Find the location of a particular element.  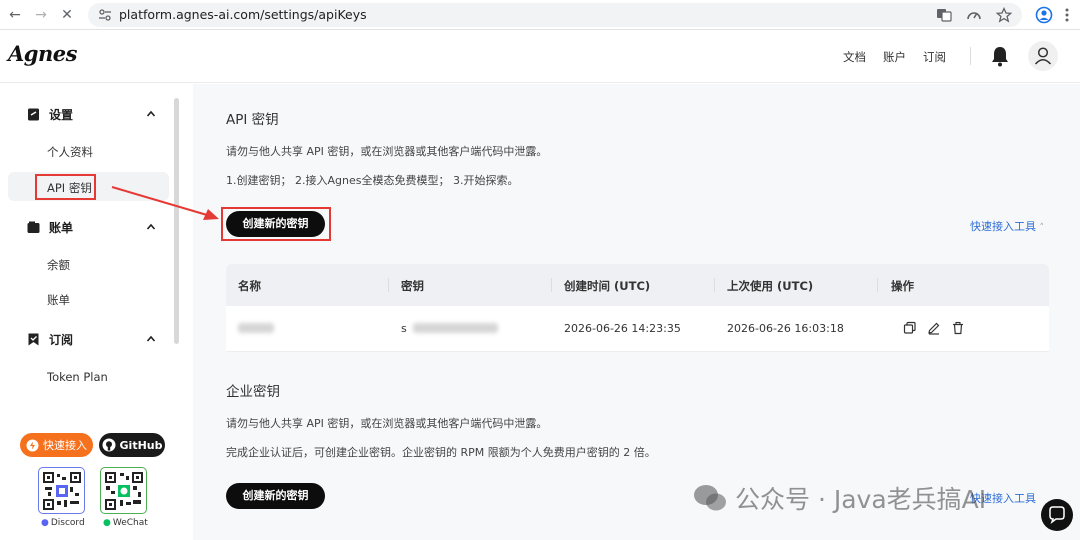

key-value-prefix: s is located at coordinates (404, 328).